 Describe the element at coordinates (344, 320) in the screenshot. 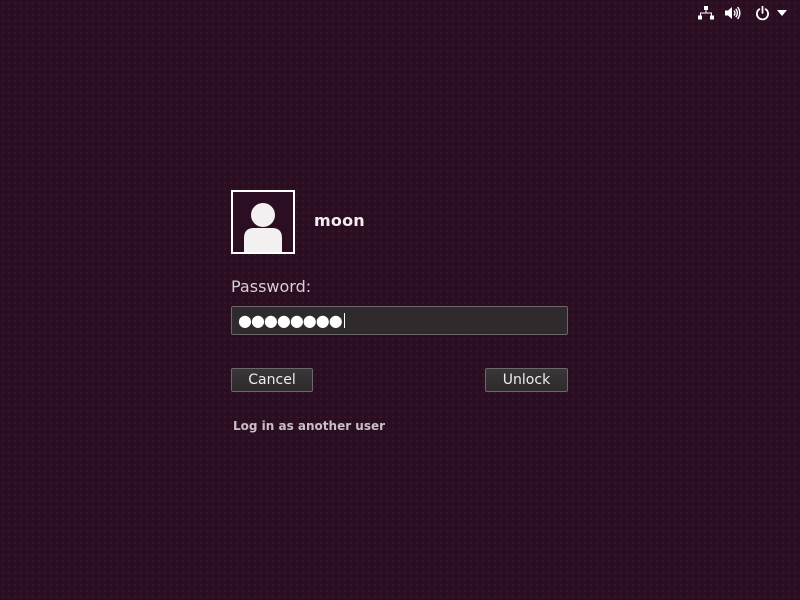

I see `text-cursor` at that location.